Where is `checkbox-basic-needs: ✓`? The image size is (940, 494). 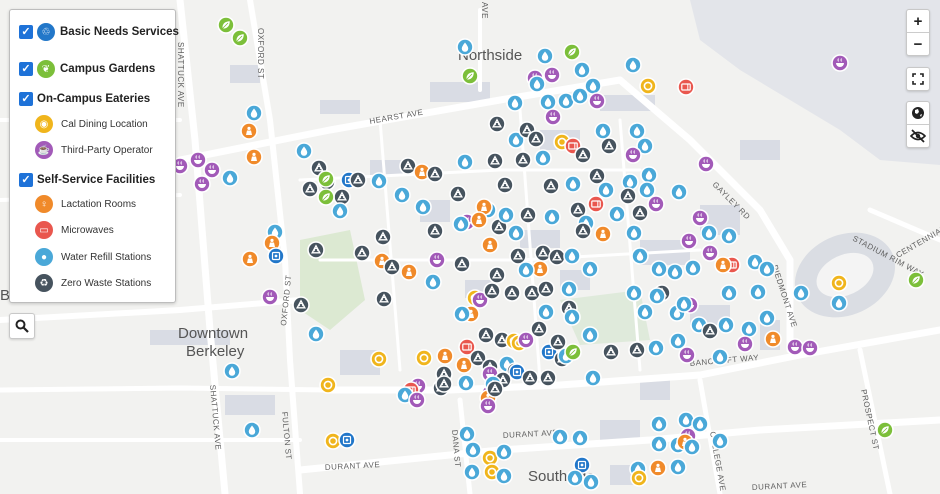
checkbox-basic-needs: ✓ is located at coordinates (26, 32).